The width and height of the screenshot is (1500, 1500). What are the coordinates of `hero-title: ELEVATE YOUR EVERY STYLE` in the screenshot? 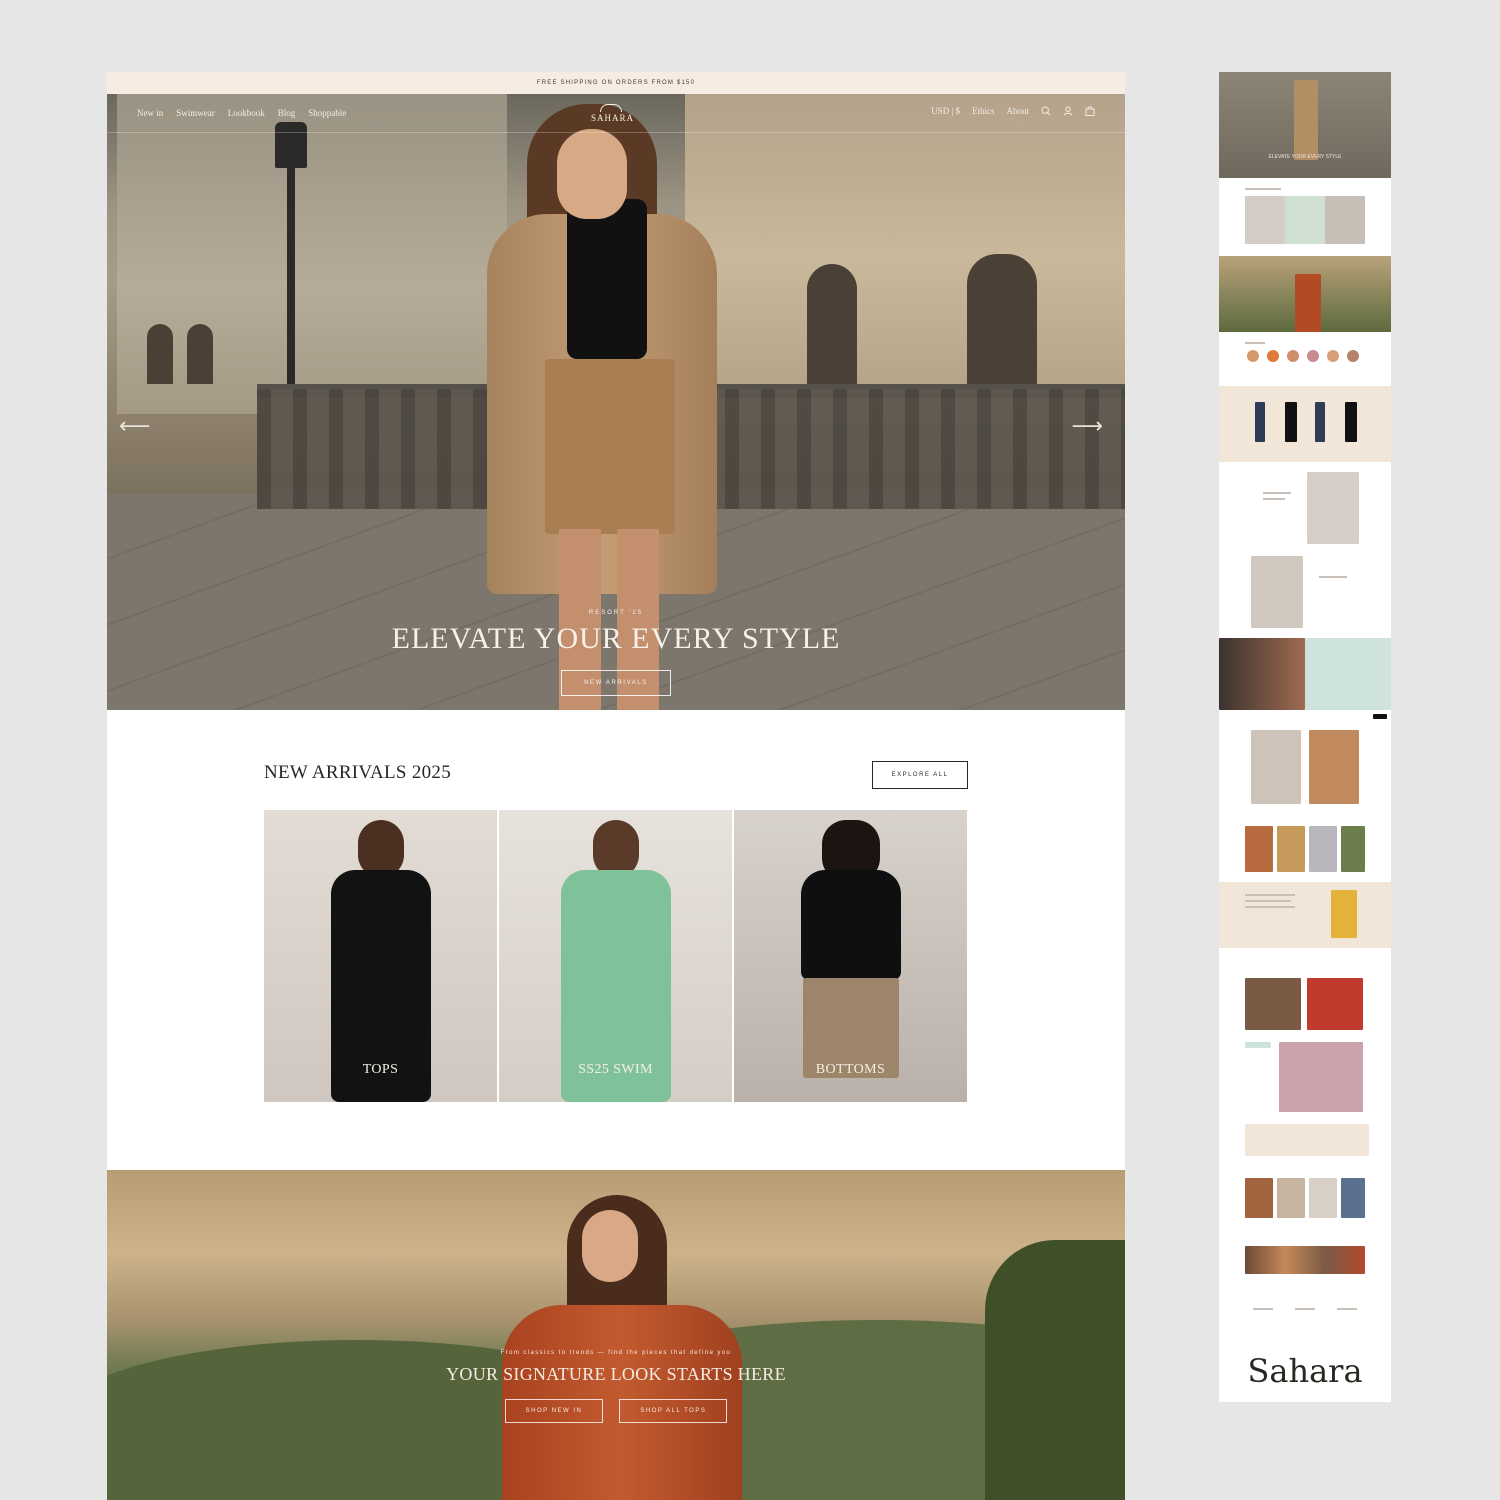 It's located at (616, 638).